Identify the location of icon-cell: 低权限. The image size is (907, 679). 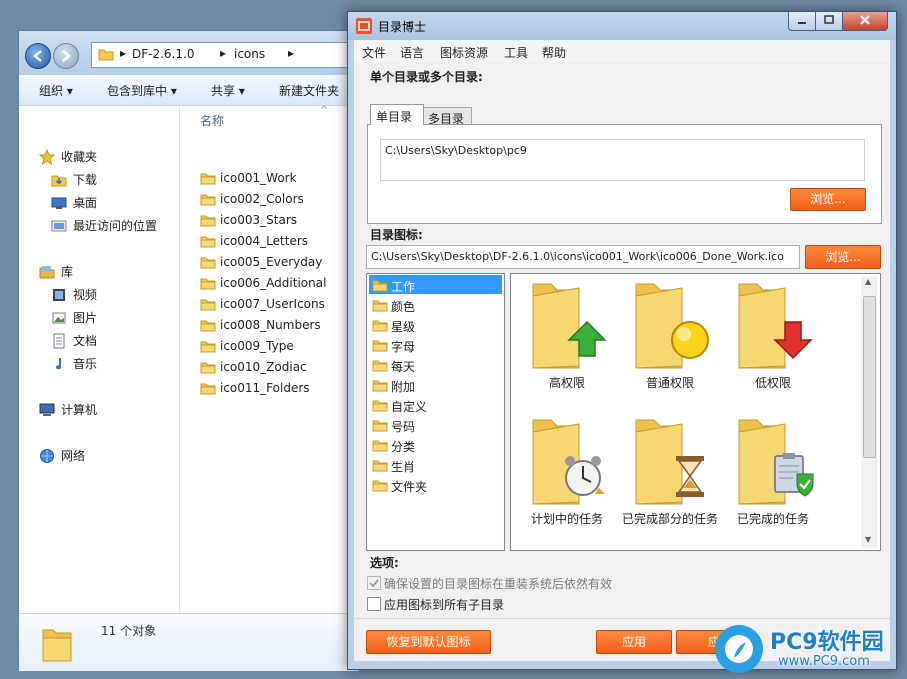
(773, 343).